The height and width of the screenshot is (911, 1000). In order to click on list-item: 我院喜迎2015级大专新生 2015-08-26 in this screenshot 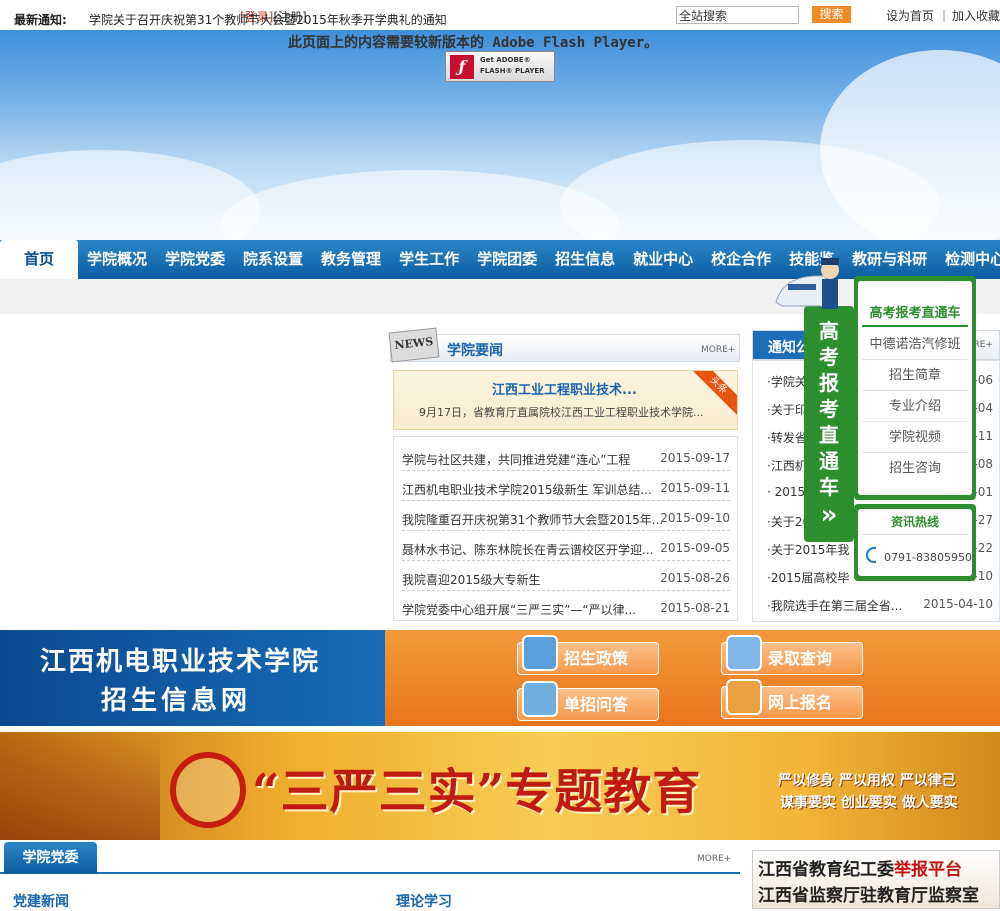, I will do `click(566, 576)`.